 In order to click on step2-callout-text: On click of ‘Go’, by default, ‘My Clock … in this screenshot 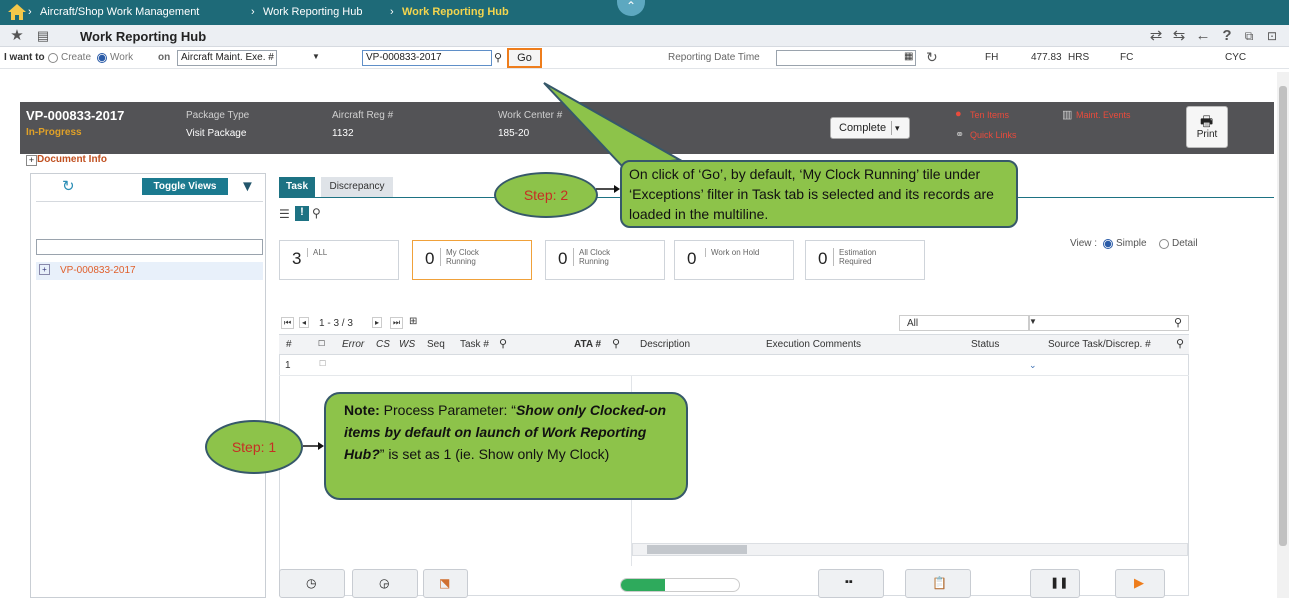, I will do `click(811, 194)`.